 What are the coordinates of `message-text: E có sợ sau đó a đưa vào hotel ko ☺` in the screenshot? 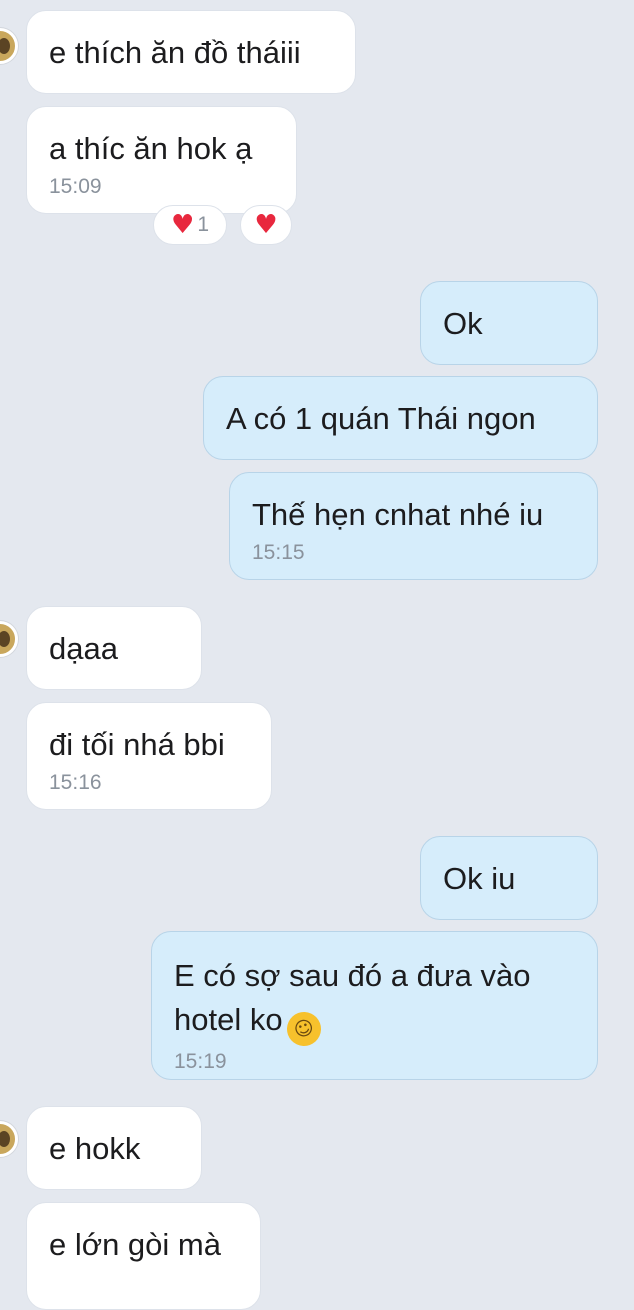 It's located at (374, 1002).